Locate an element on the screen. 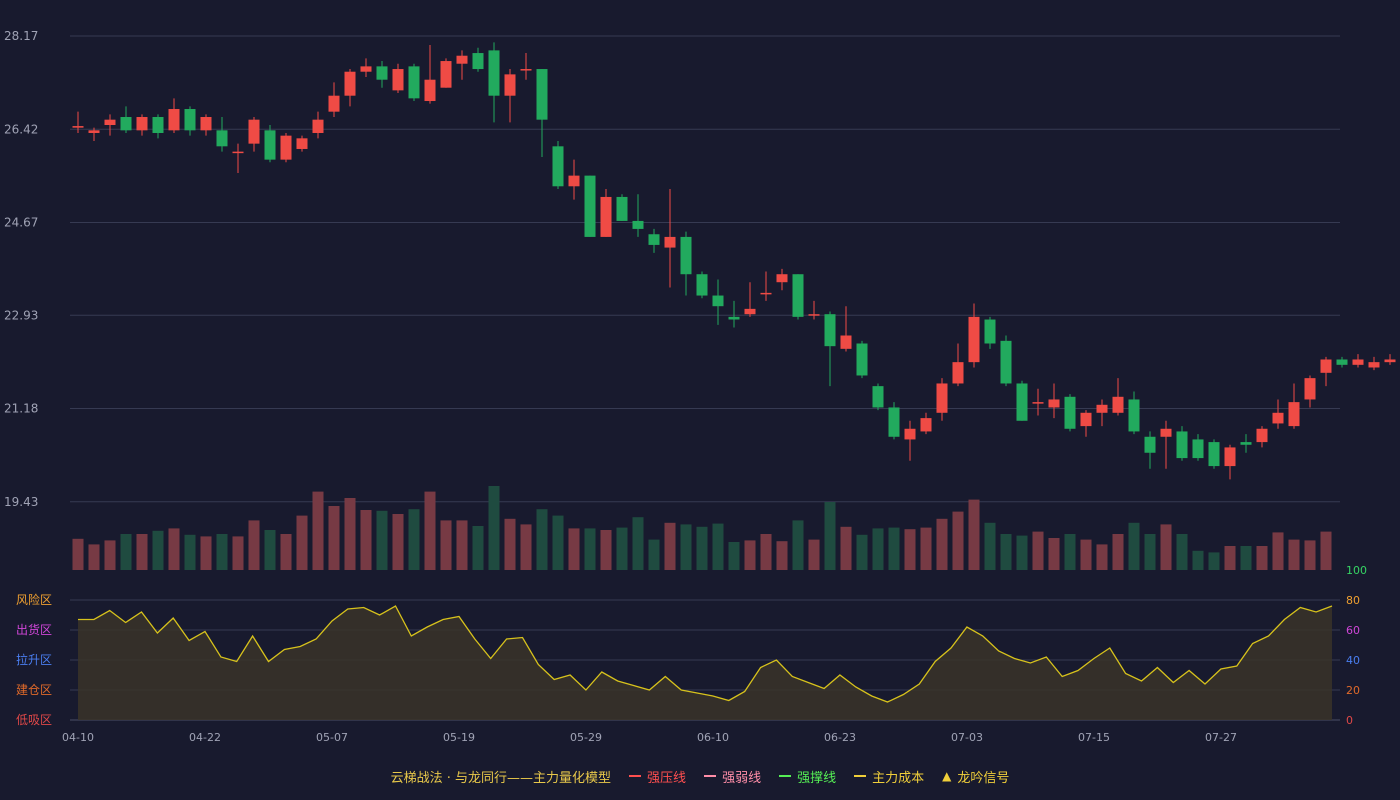 The image size is (1400, 800). legend-item-strength-line: 强弱线 is located at coordinates (732, 776).